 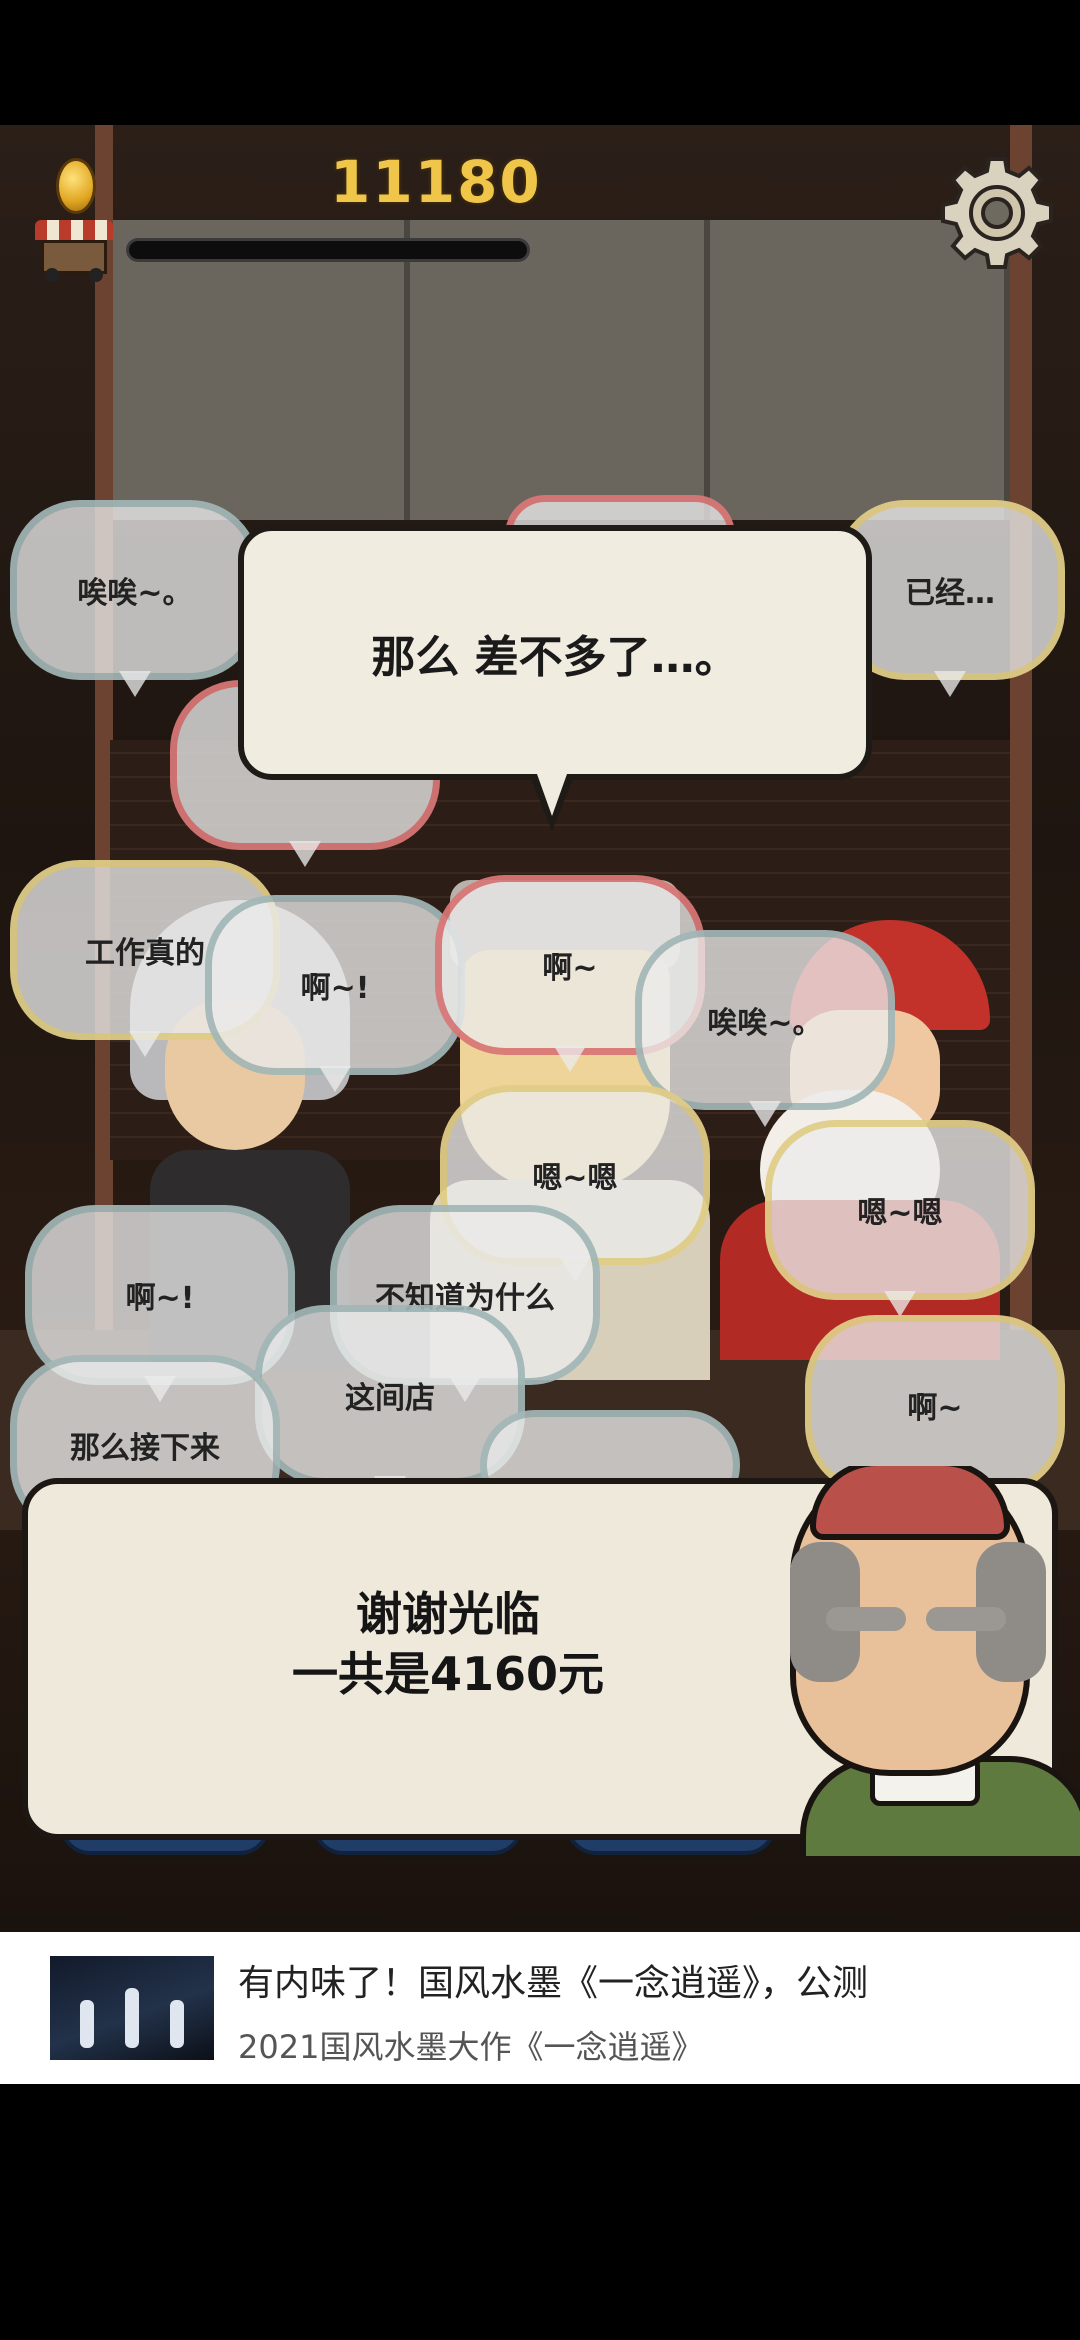 What do you see at coordinates (638, 1982) in the screenshot?
I see `ad-title: 有内味了！国风水墨《一念逍遥》，公测` at bounding box center [638, 1982].